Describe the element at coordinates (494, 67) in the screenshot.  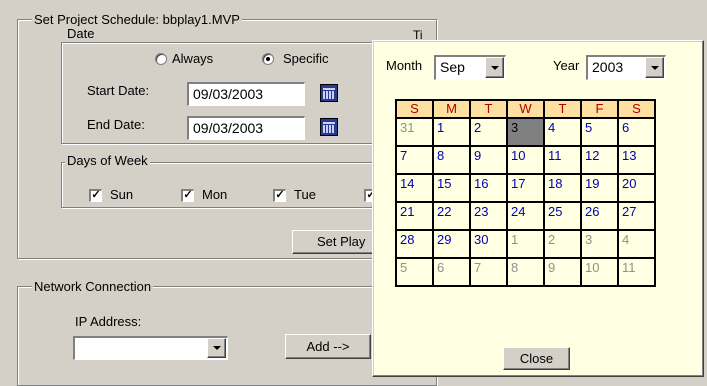
I see `month-dropdown-arrow` at that location.